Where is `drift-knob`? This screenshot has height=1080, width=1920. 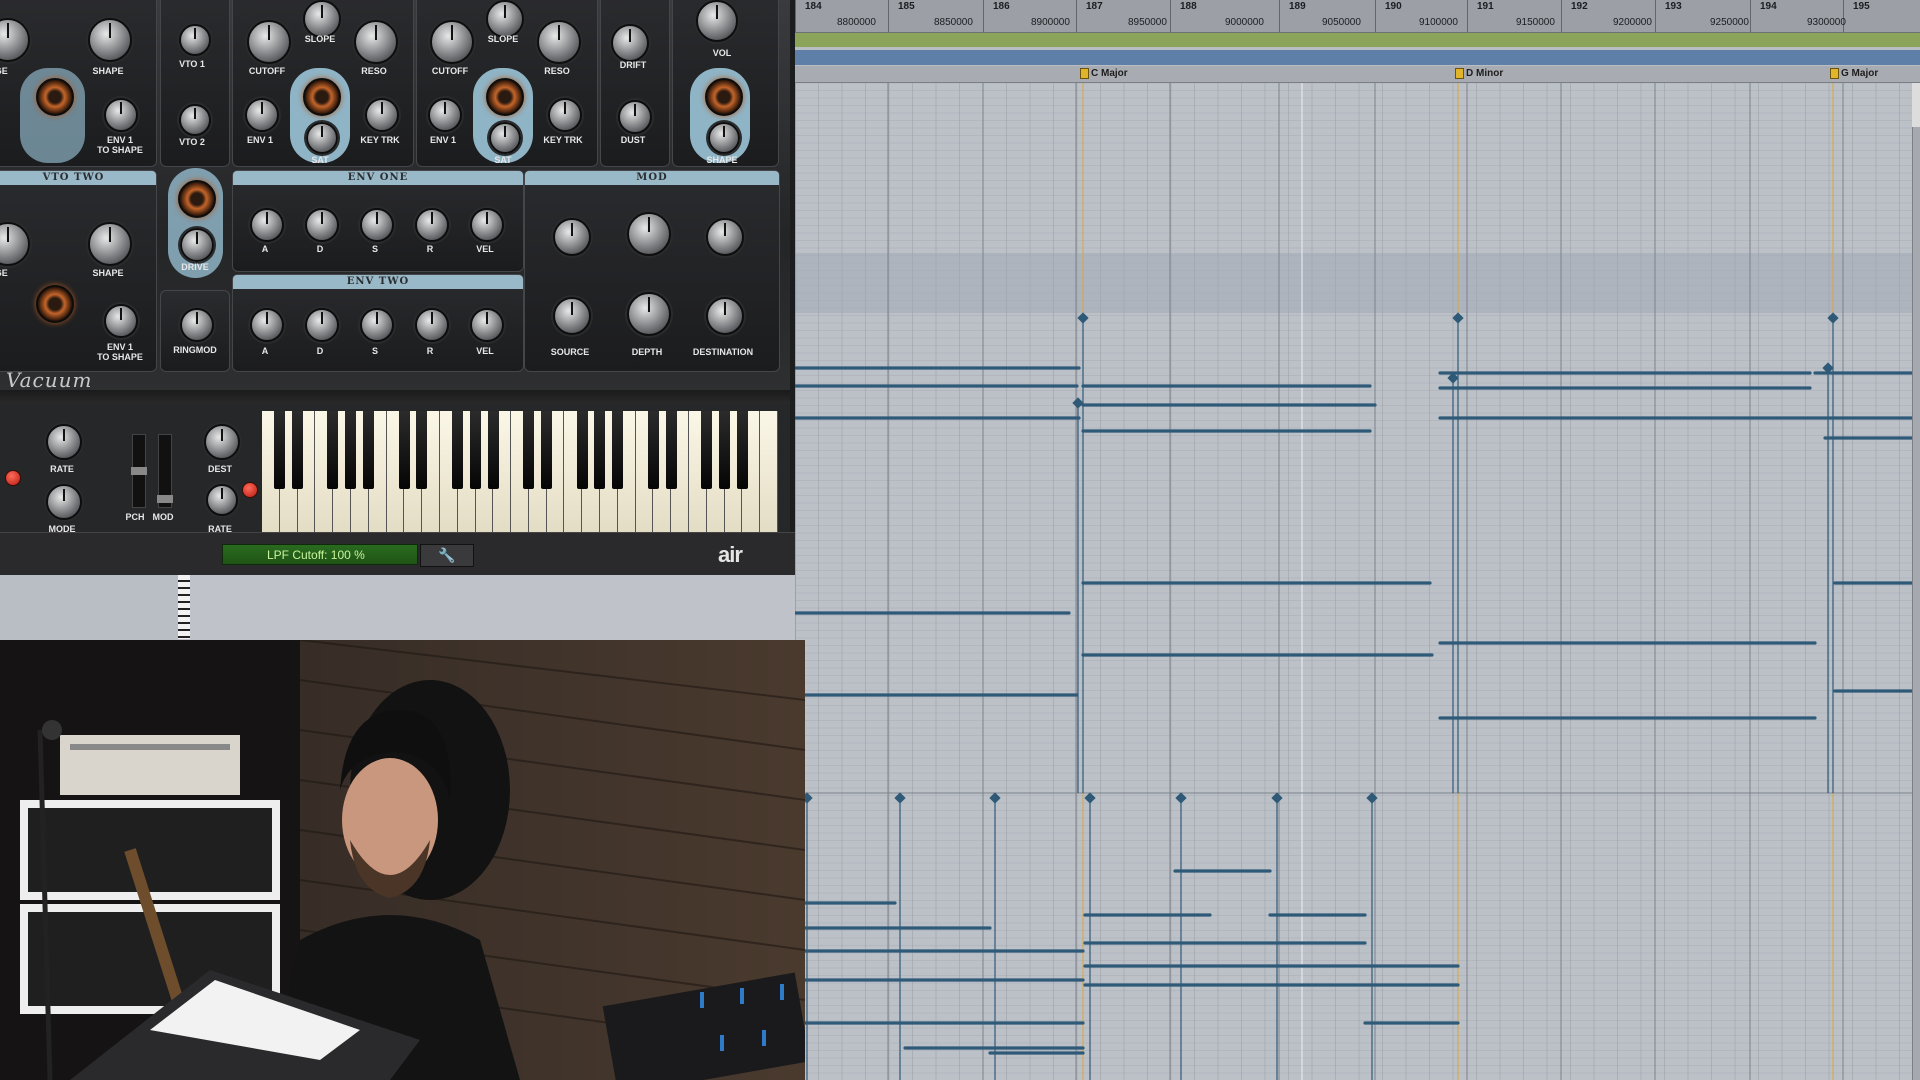 drift-knob is located at coordinates (630, 43).